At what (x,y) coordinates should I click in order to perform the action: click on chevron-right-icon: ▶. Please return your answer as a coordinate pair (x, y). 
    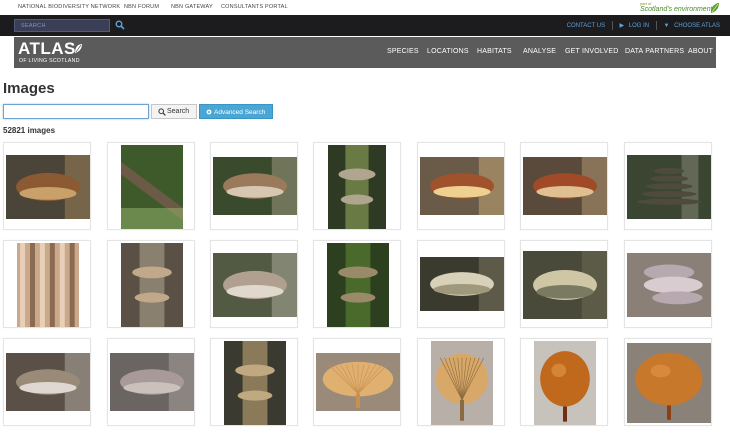
    Looking at the image, I should click on (622, 26).